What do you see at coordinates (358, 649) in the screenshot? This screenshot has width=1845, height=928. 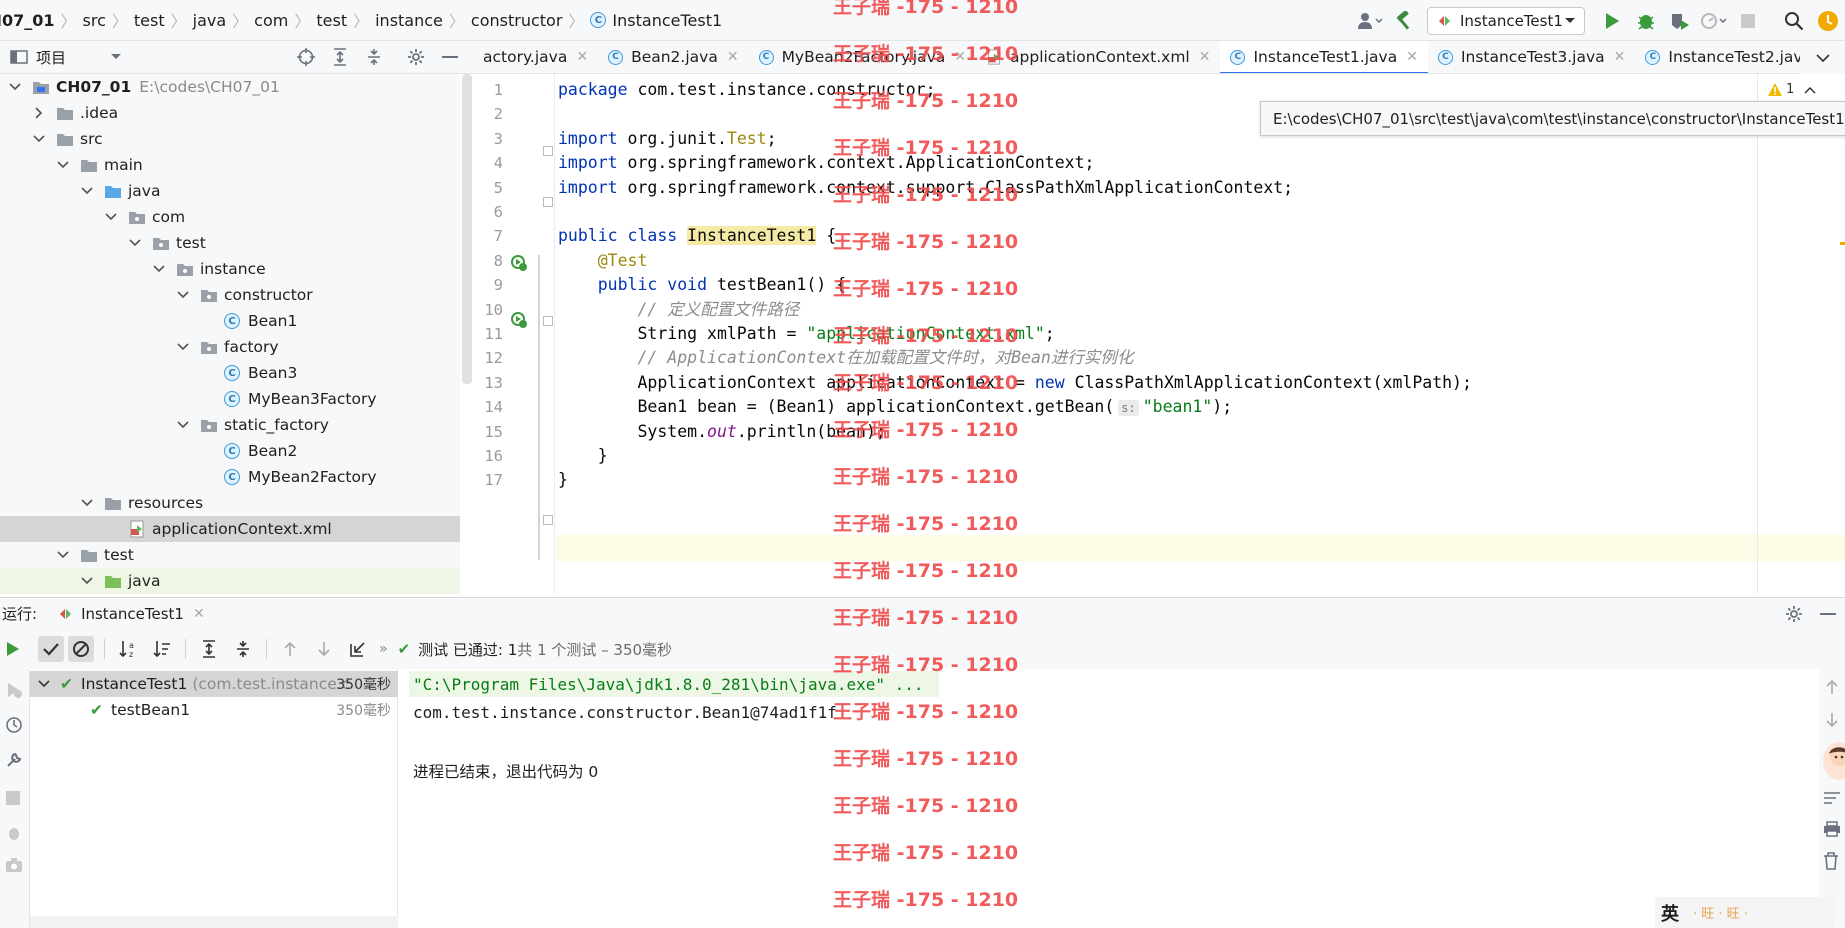 I see `import-tests-icon` at bounding box center [358, 649].